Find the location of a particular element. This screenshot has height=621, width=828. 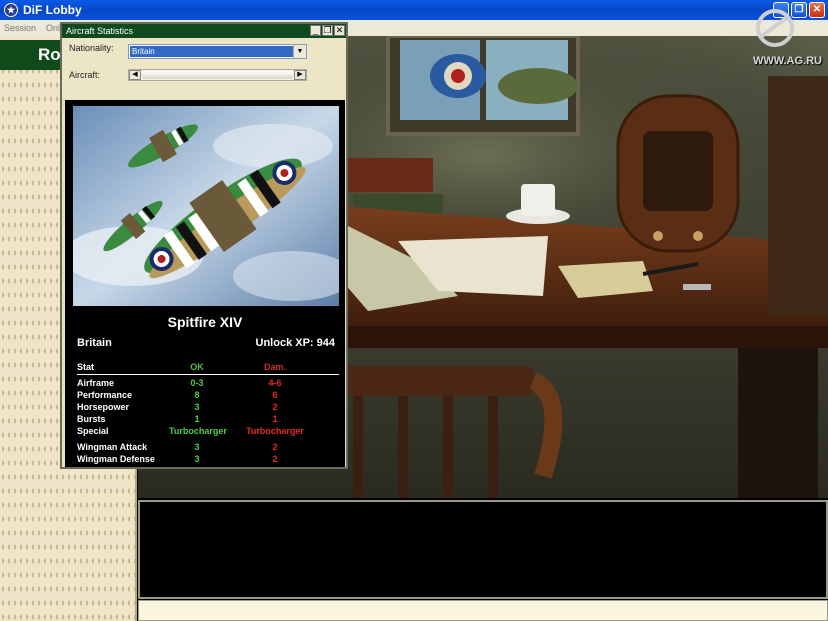

stat-dam: 6 is located at coordinates (275, 395).